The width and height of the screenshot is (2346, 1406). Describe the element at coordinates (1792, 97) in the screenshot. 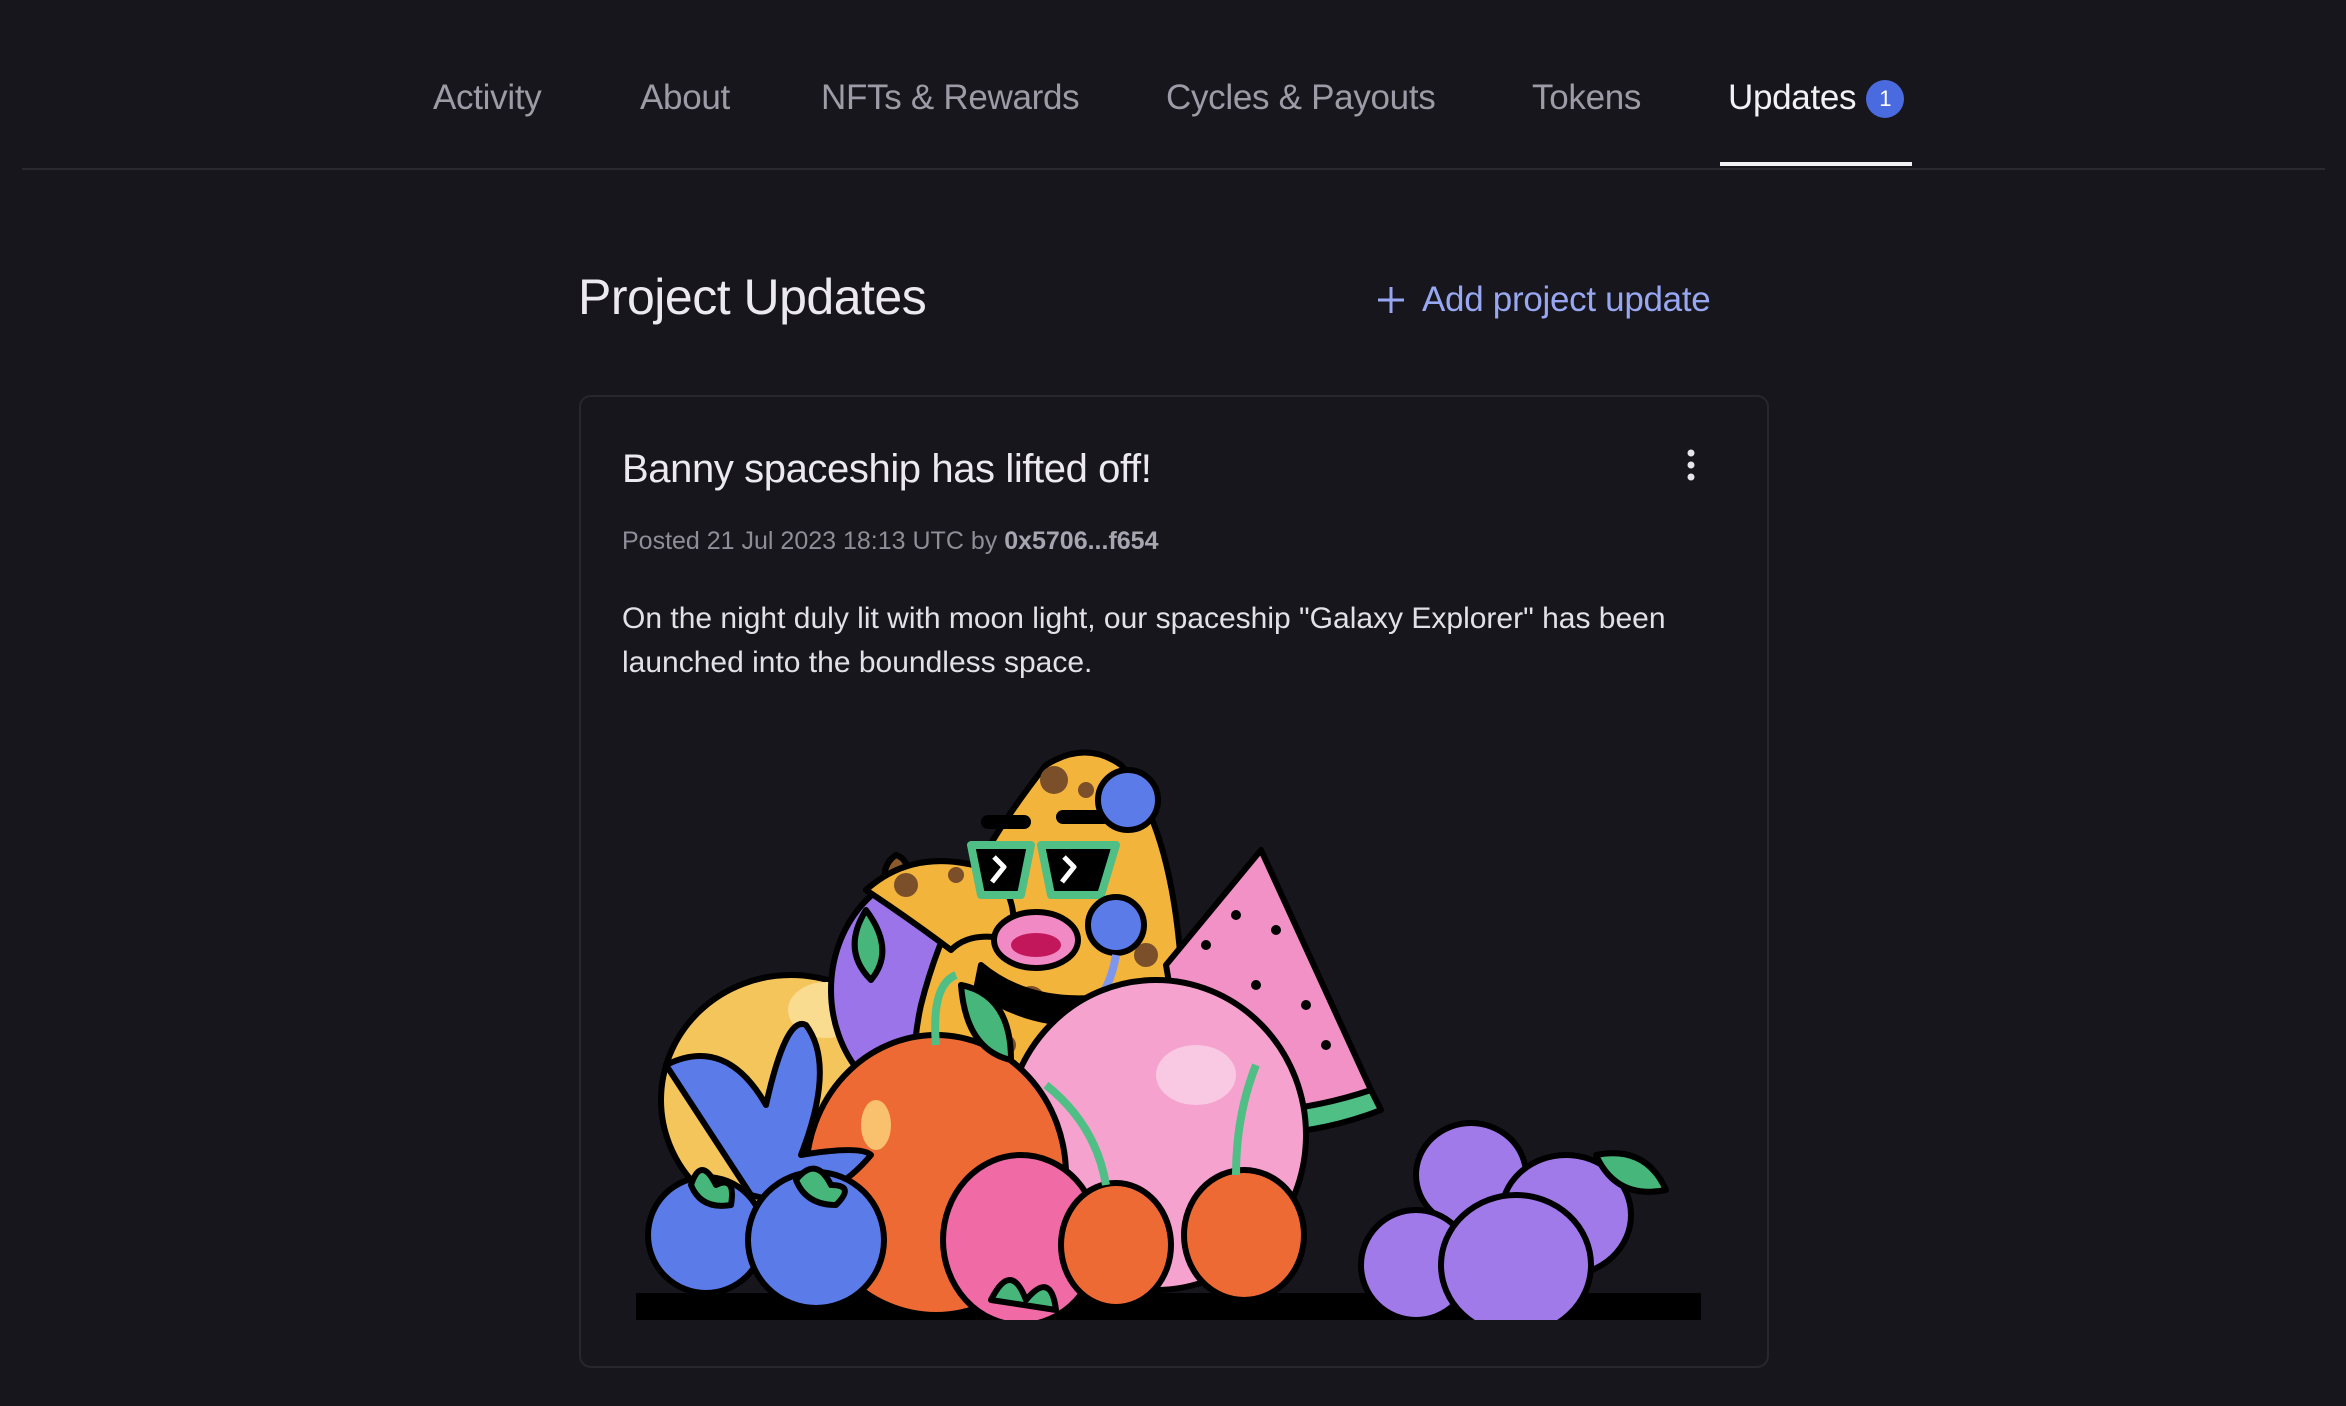

I see `tab-updates-label: Updates` at that location.